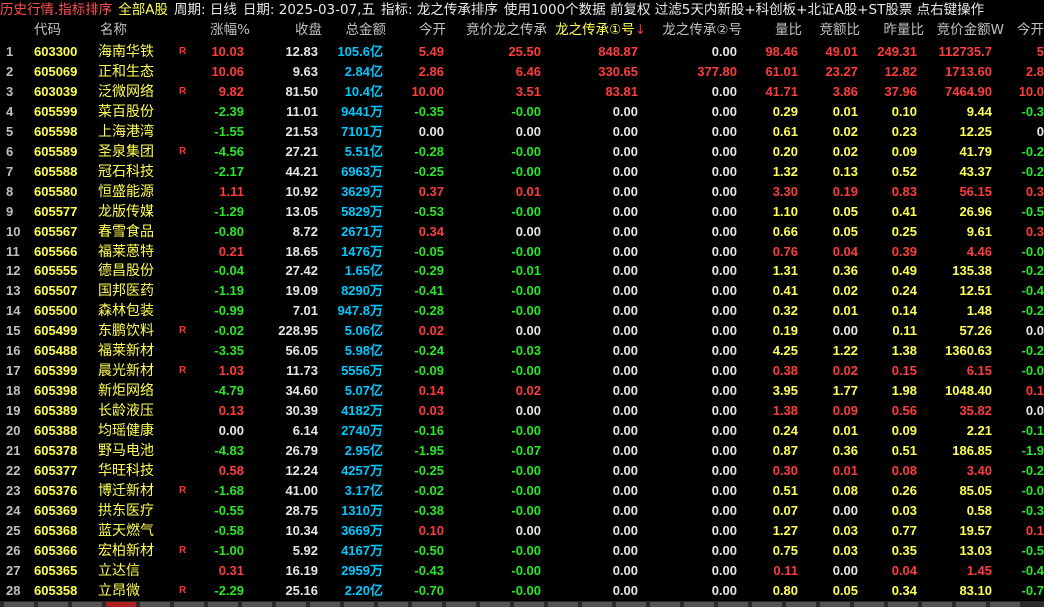 This screenshot has width=1044, height=607. Describe the element at coordinates (65, 30) in the screenshot. I see `header-code: 代码` at that location.